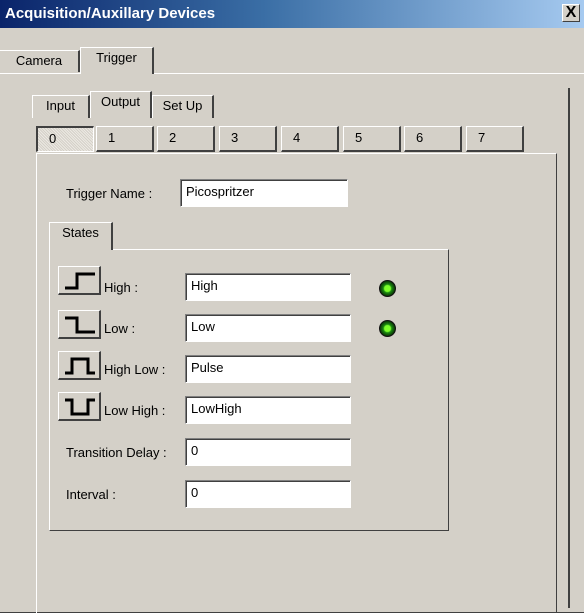  What do you see at coordinates (120, 328) in the screenshot?
I see `low-label: Low :` at bounding box center [120, 328].